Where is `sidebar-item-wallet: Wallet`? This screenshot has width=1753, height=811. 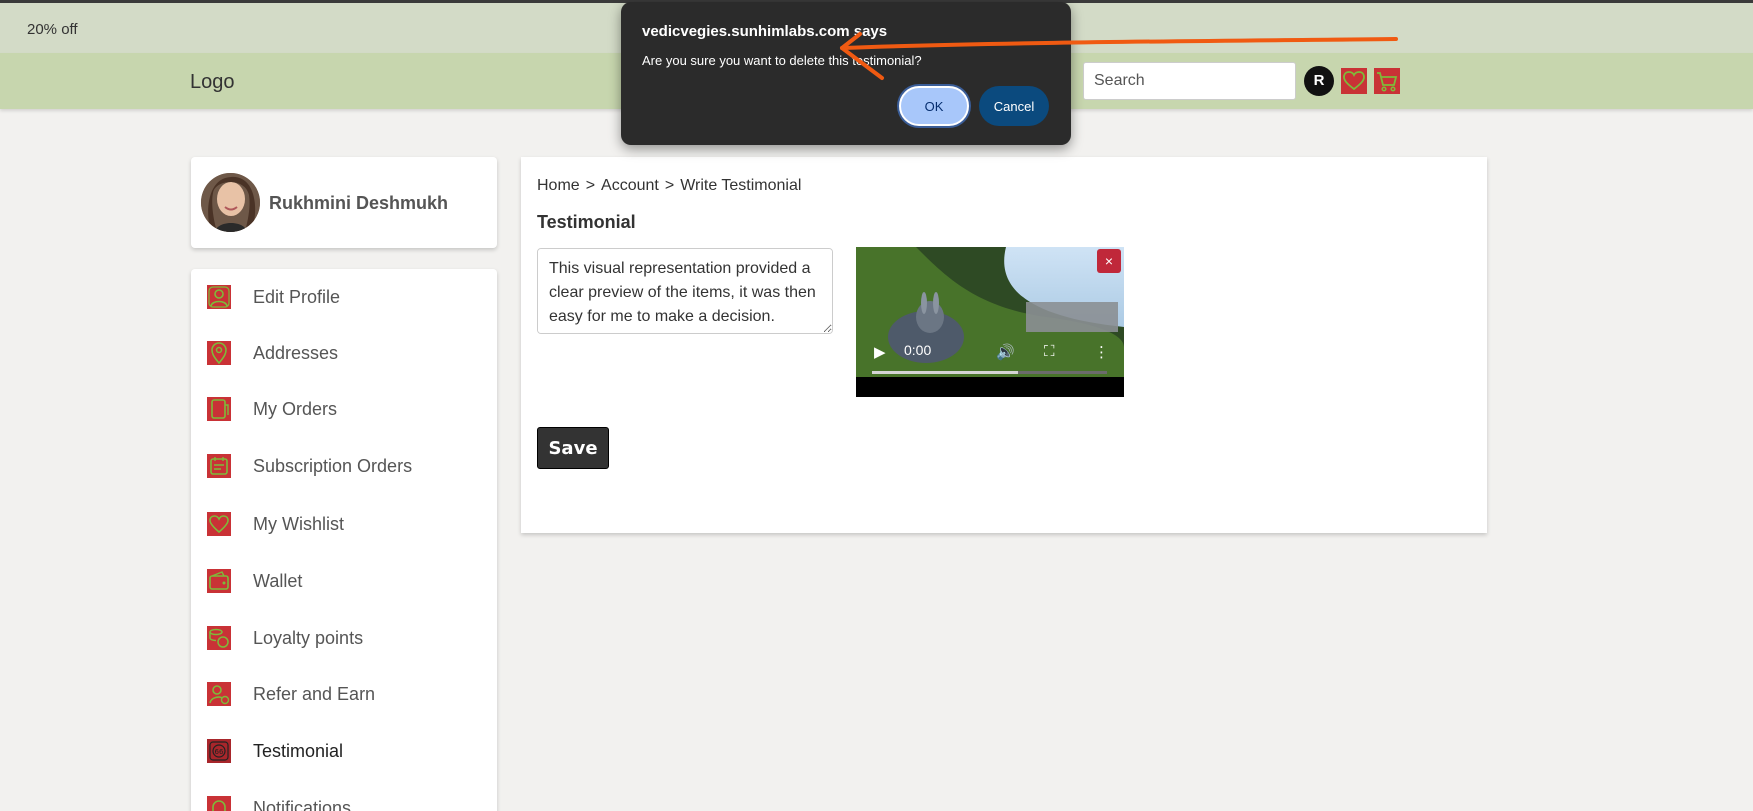 sidebar-item-wallet: Wallet is located at coordinates (344, 581).